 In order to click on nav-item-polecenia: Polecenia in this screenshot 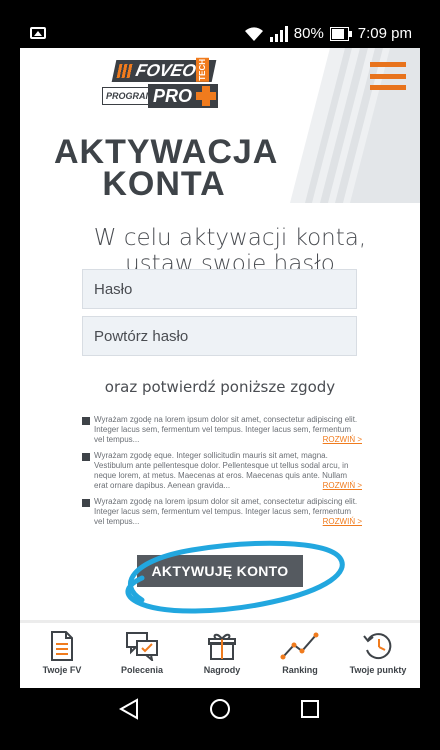, I will do `click(142, 653)`.